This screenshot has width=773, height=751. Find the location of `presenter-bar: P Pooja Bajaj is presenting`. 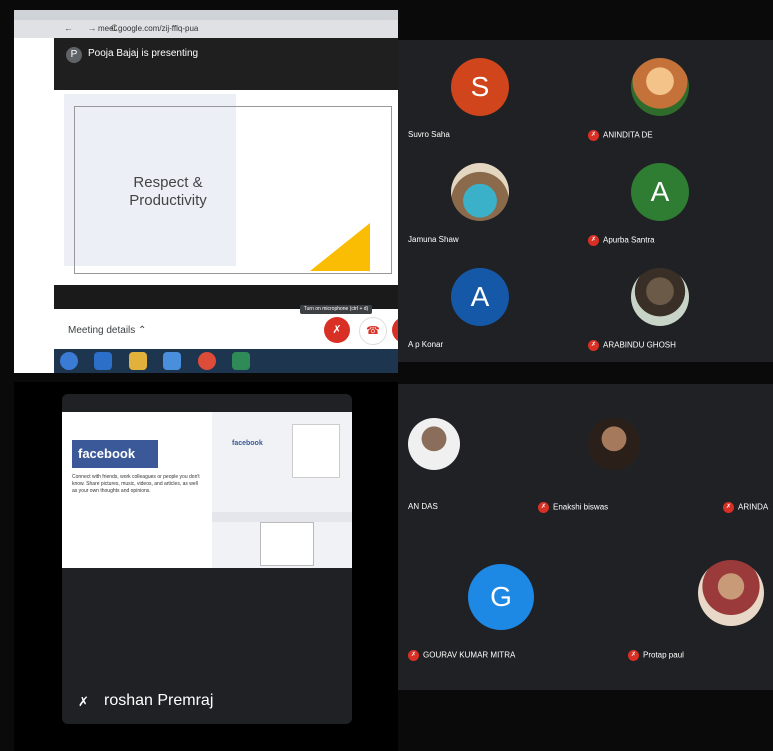

presenter-bar: P Pooja Bajaj is presenting is located at coordinates (226, 64).